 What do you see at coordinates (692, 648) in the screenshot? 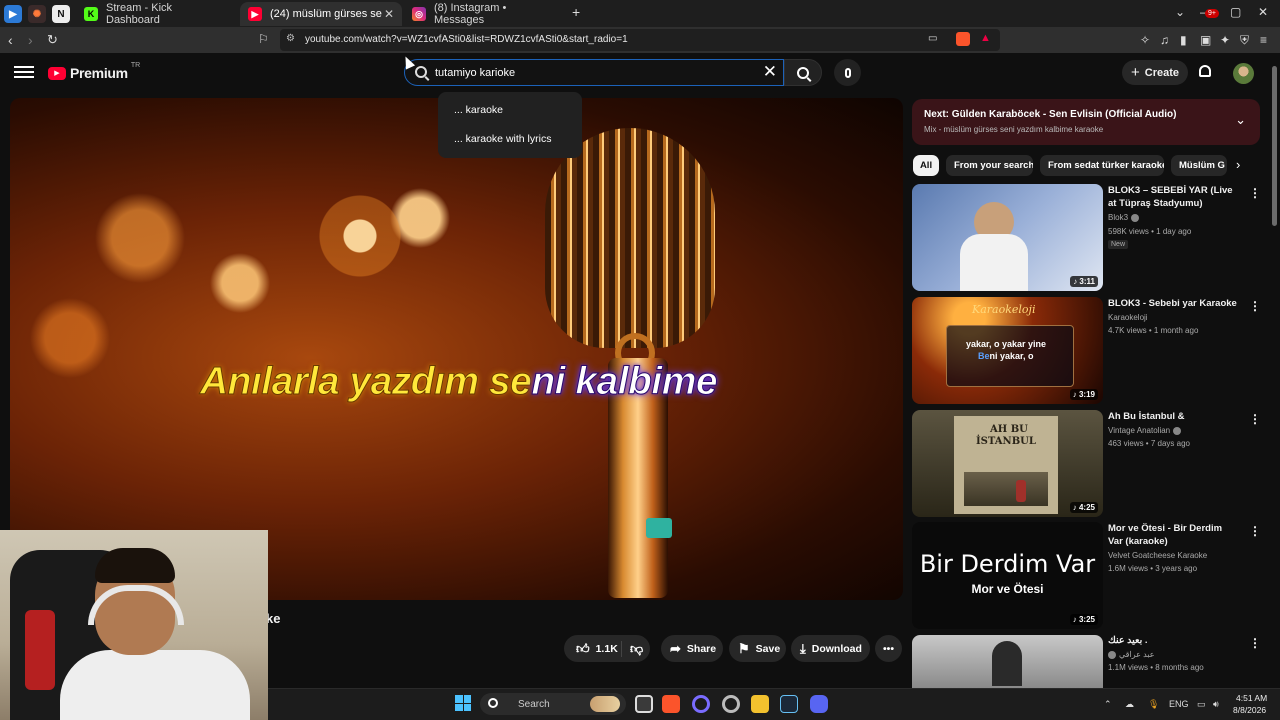
I see `share-button: ➦ Share` at bounding box center [692, 648].